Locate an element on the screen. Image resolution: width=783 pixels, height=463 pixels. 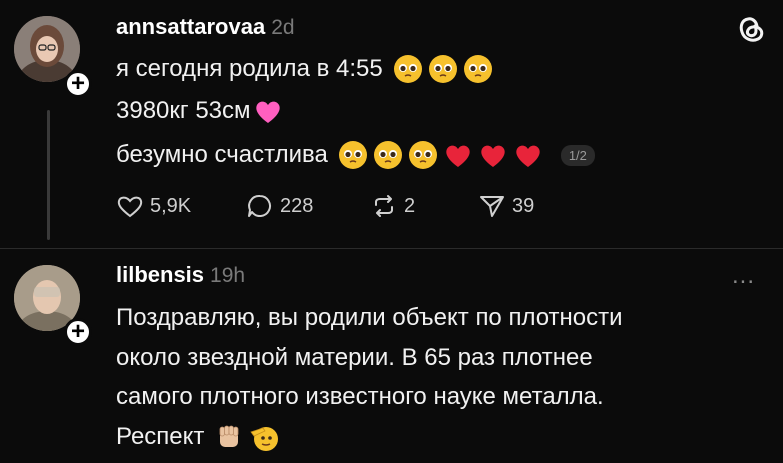
share-icon is located at coordinates (492, 206).